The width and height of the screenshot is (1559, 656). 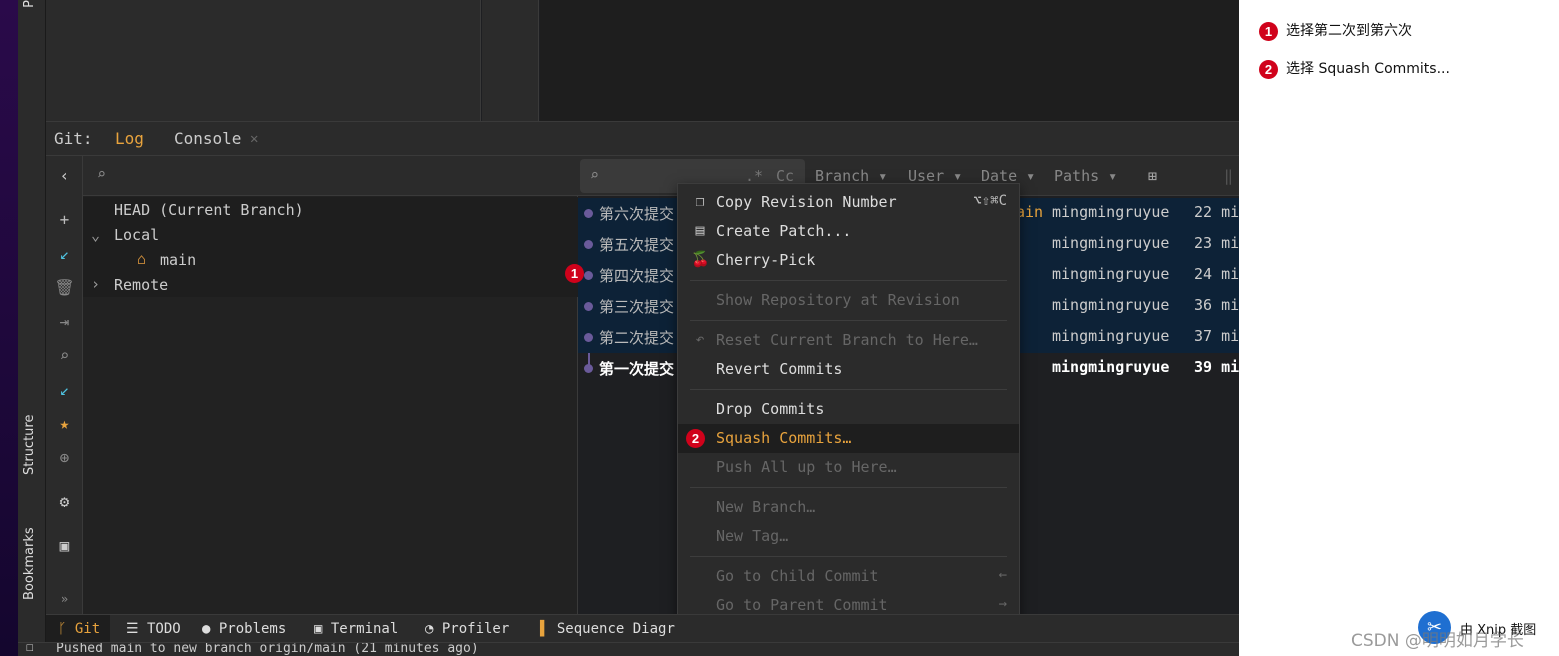 I want to click on pause-icon: ‖, so click(x=1228, y=176).